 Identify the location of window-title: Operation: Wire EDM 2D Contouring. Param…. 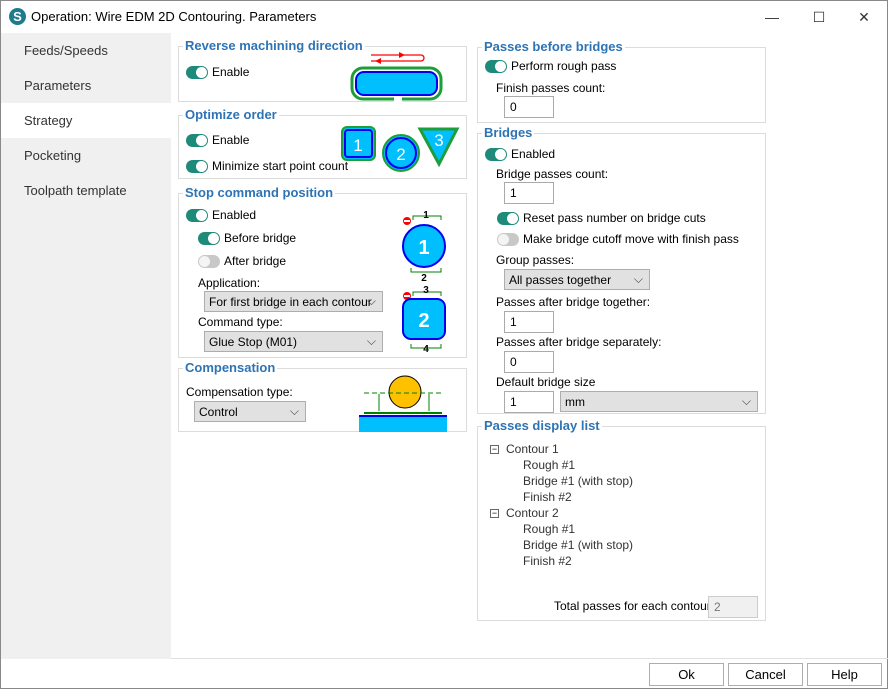
(174, 16).